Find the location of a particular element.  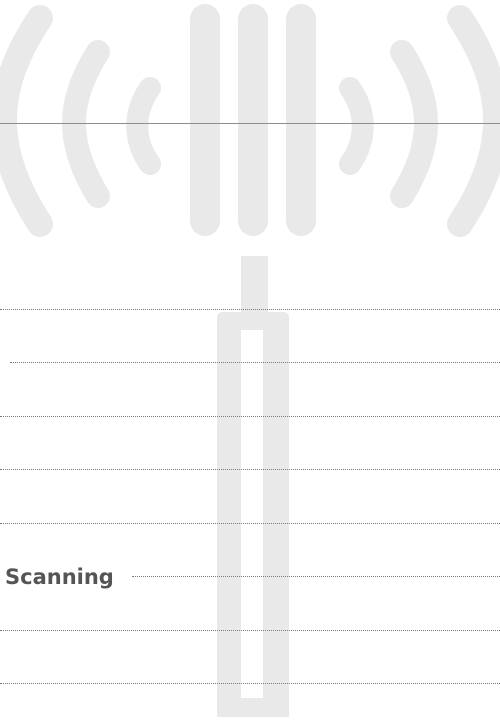

tower-bar-center is located at coordinates (253, 120).